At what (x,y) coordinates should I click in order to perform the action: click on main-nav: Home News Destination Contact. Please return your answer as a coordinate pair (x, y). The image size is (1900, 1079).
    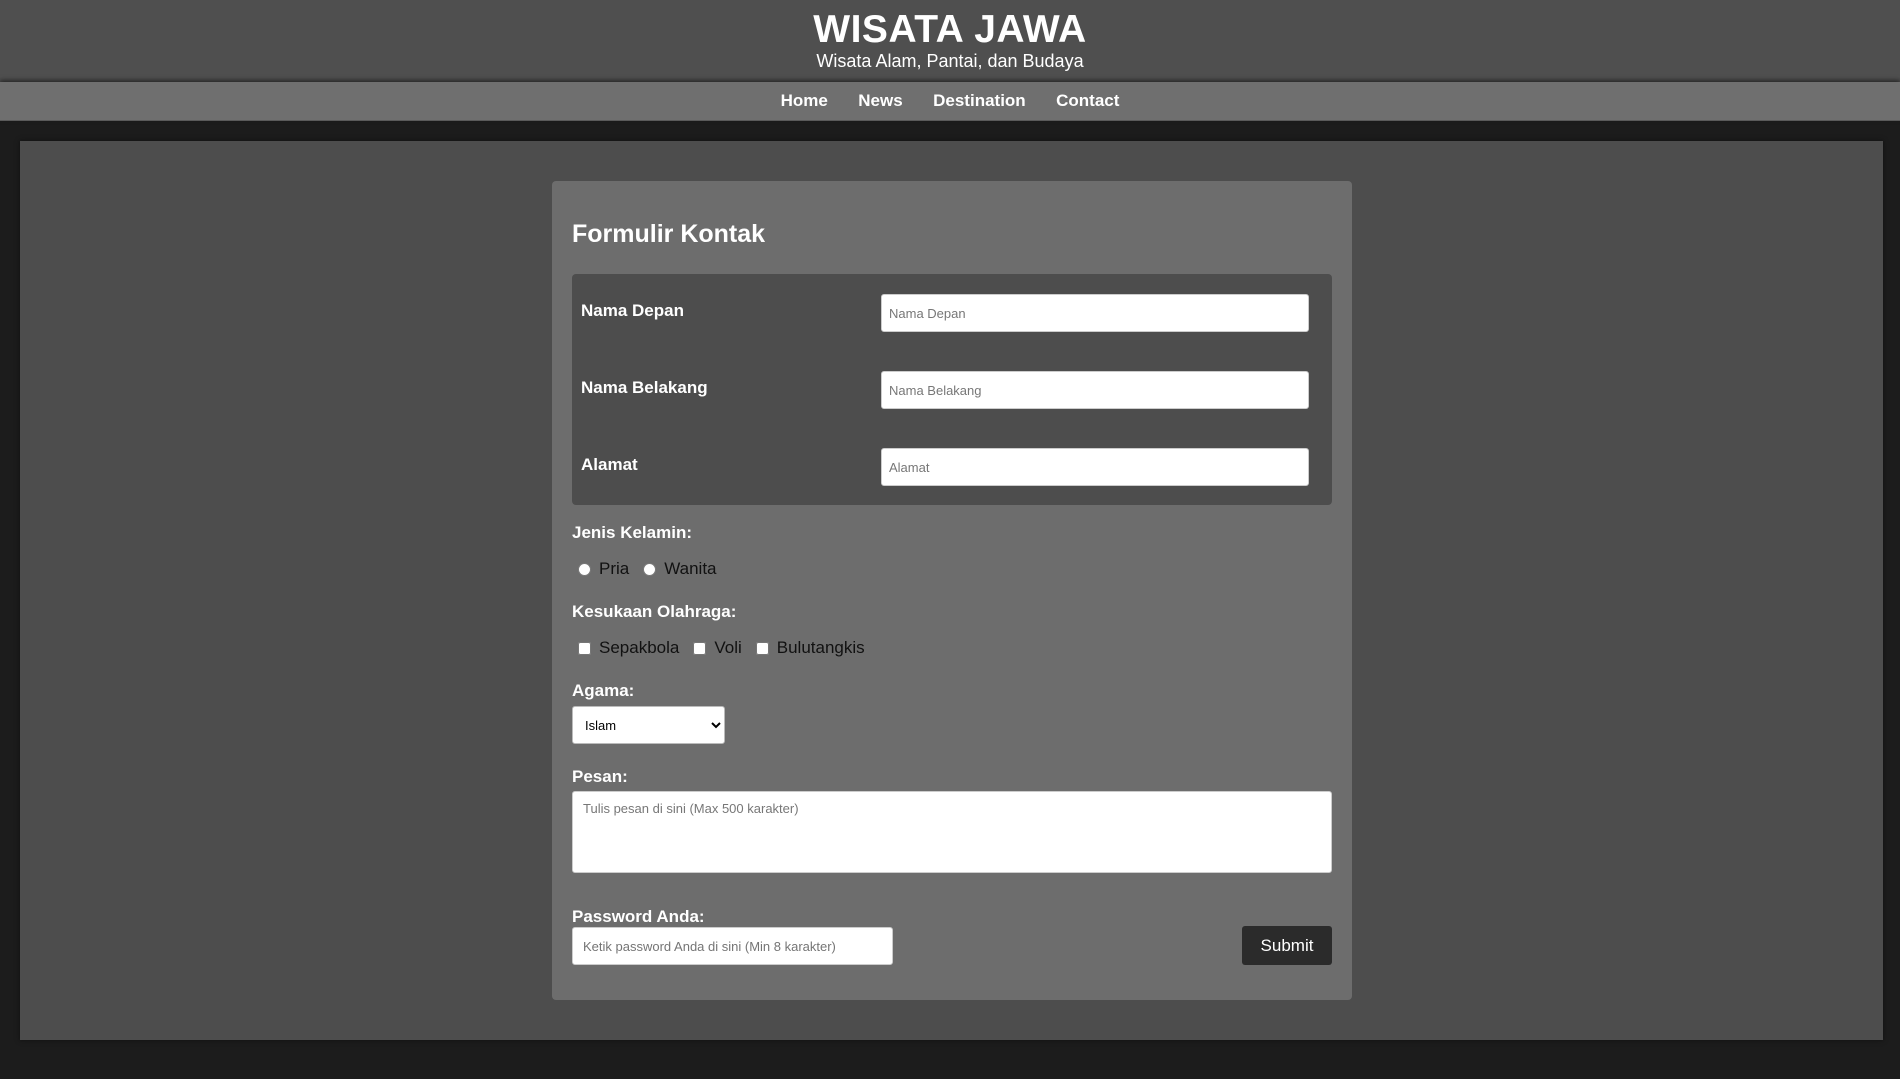
    Looking at the image, I should click on (950, 101).